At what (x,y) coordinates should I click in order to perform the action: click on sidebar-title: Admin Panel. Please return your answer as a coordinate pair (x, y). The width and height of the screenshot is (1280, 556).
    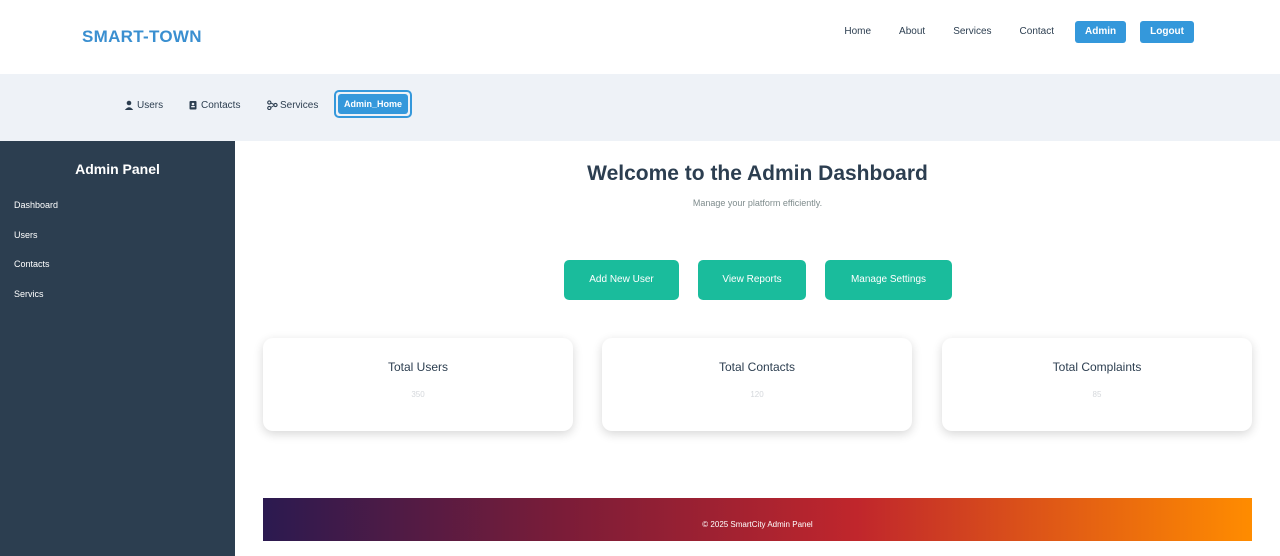
    Looking at the image, I should click on (117, 169).